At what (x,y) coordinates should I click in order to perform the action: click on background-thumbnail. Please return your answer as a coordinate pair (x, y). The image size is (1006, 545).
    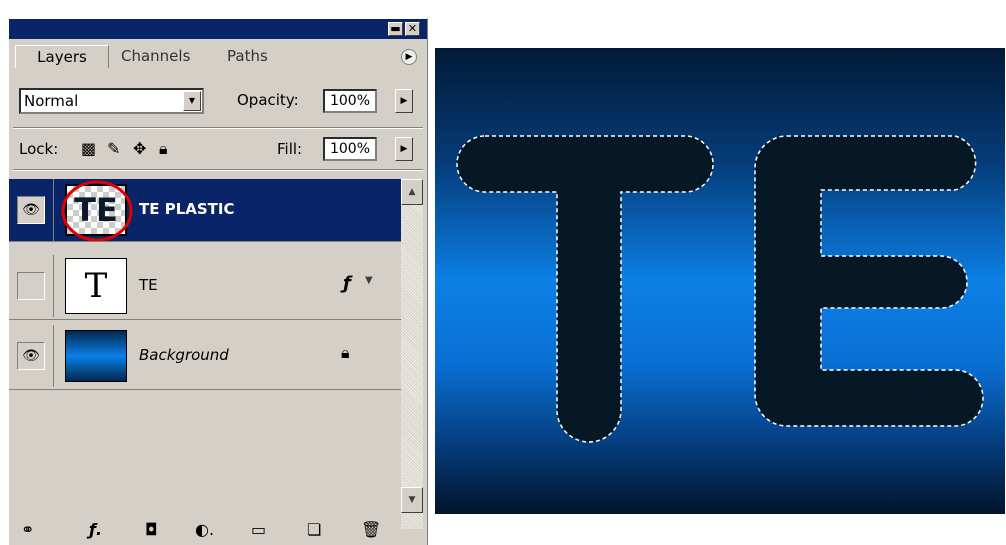
    Looking at the image, I should click on (96, 356).